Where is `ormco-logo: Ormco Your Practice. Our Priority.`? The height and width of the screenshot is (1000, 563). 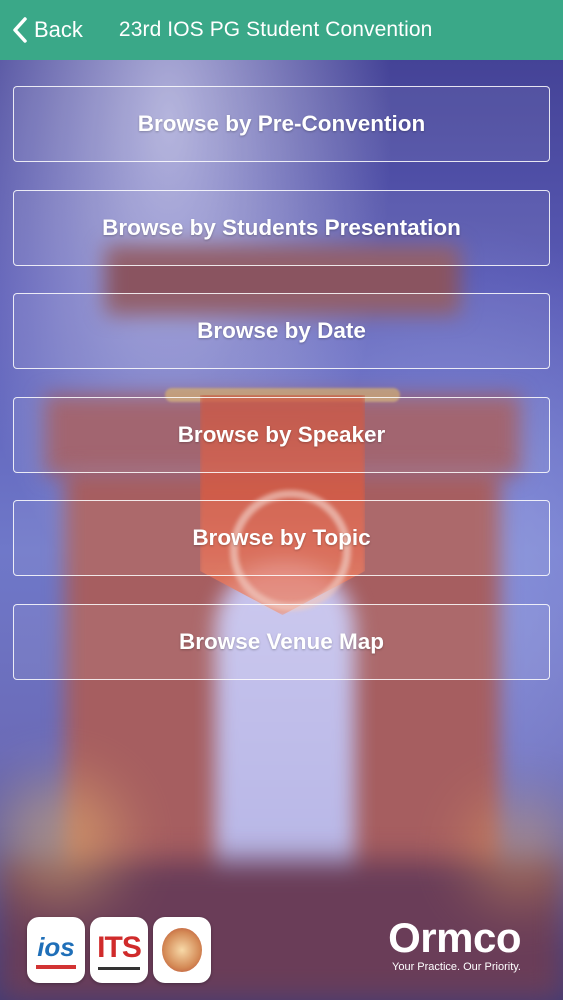 ormco-logo: Ormco Your Practice. Our Priority. is located at coordinates (454, 944).